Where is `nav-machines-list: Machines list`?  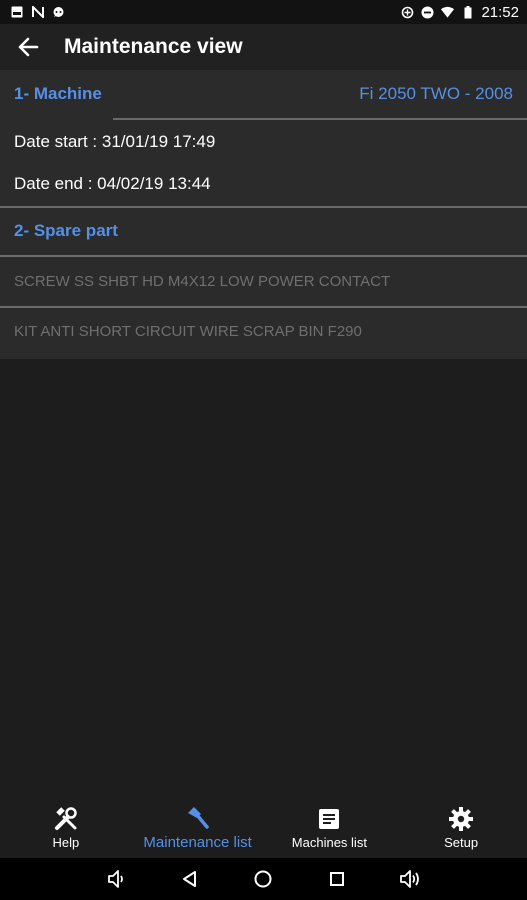 nav-machines-list: Machines list is located at coordinates (330, 827).